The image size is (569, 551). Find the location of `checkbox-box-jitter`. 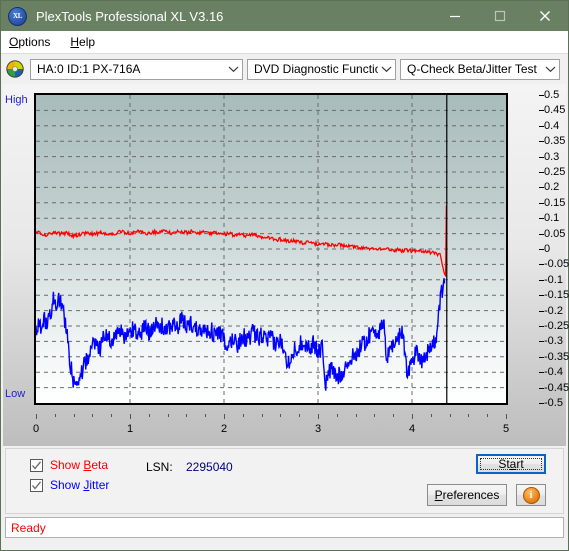

checkbox-box-jitter is located at coordinates (36, 485).